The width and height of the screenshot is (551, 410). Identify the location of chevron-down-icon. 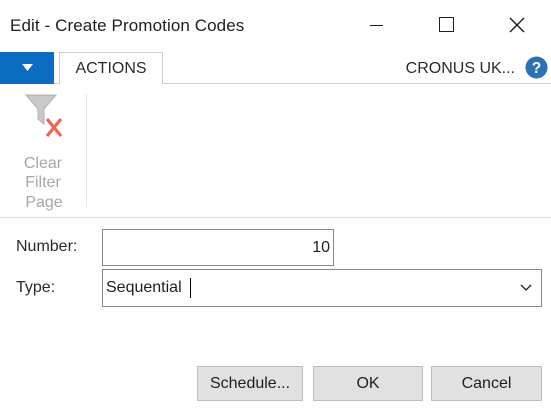
(526, 287).